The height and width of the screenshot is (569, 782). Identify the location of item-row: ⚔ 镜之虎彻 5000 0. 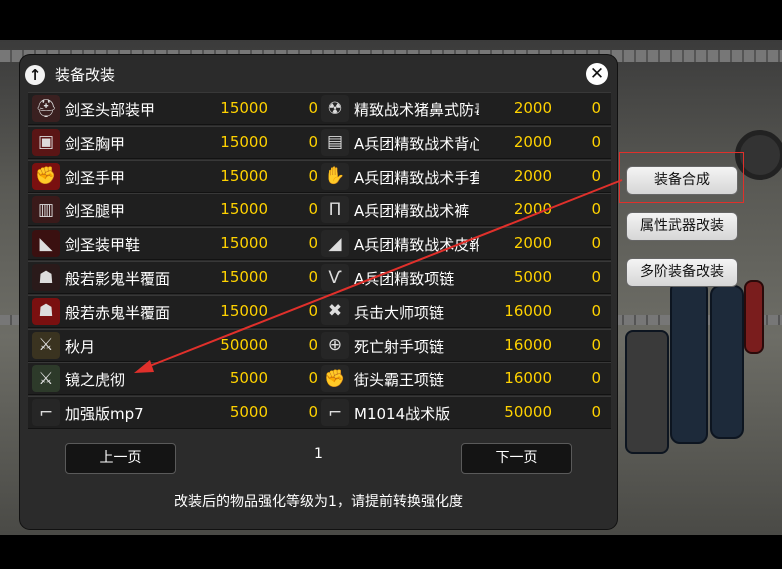
(174, 379).